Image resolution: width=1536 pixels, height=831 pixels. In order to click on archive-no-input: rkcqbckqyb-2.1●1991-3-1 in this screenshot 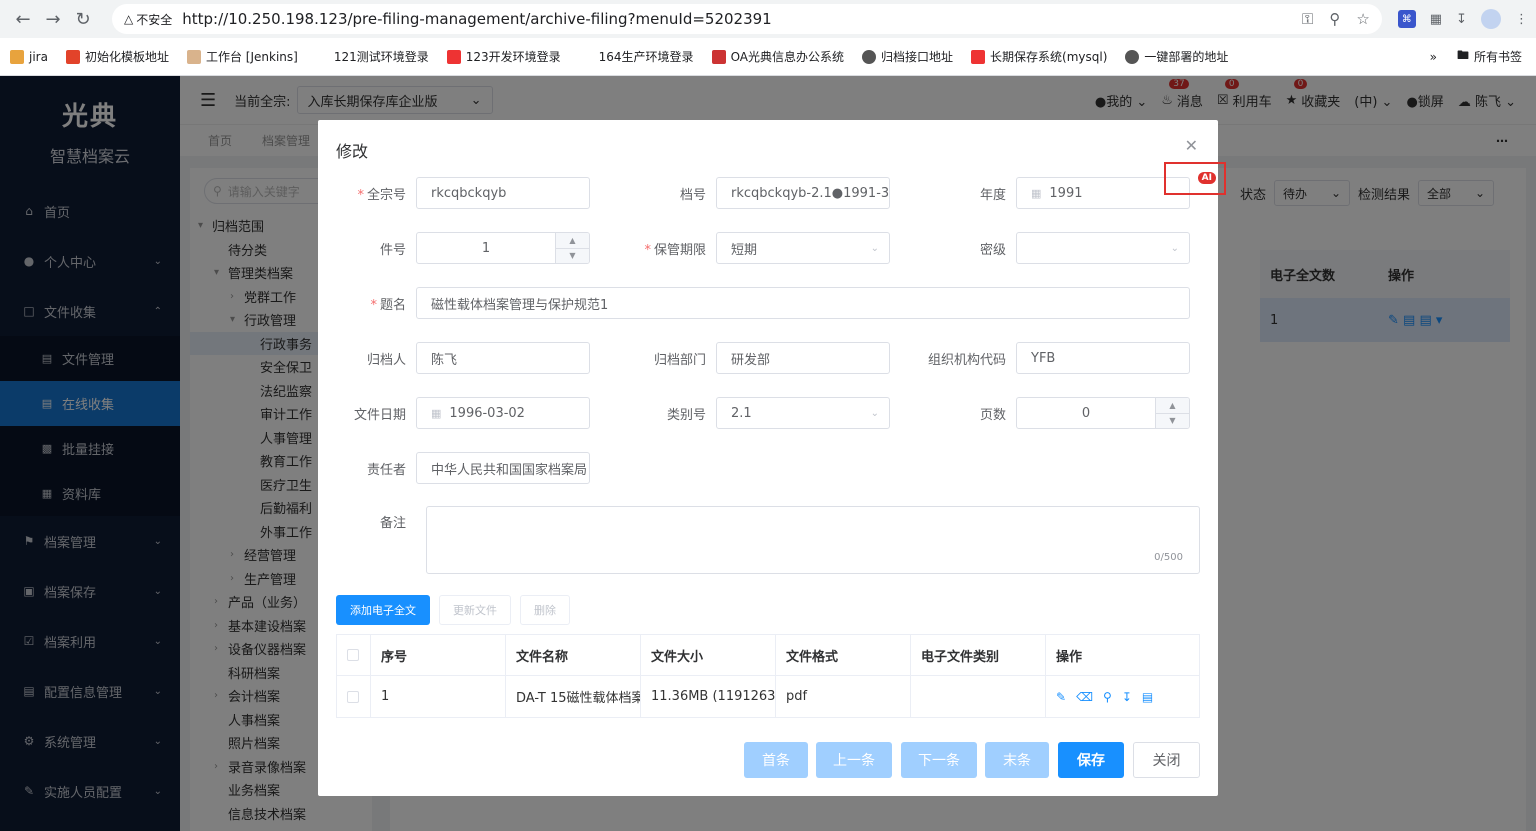, I will do `click(803, 193)`.